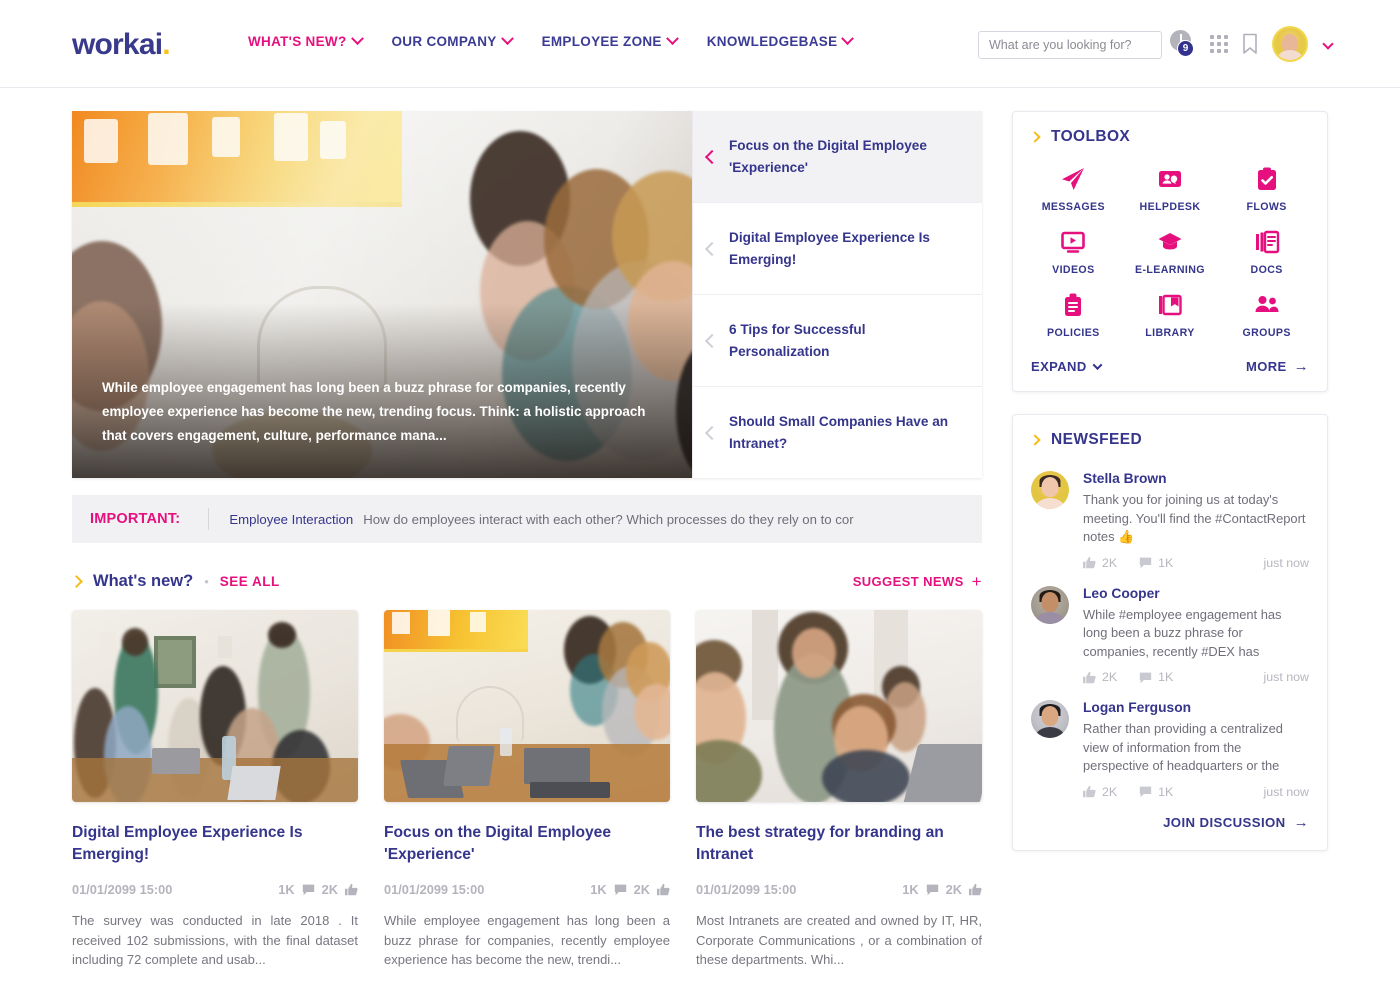  What do you see at coordinates (215, 844) in the screenshot?
I see `news-card-title: Digital Employee Experience Is Emerging!` at bounding box center [215, 844].